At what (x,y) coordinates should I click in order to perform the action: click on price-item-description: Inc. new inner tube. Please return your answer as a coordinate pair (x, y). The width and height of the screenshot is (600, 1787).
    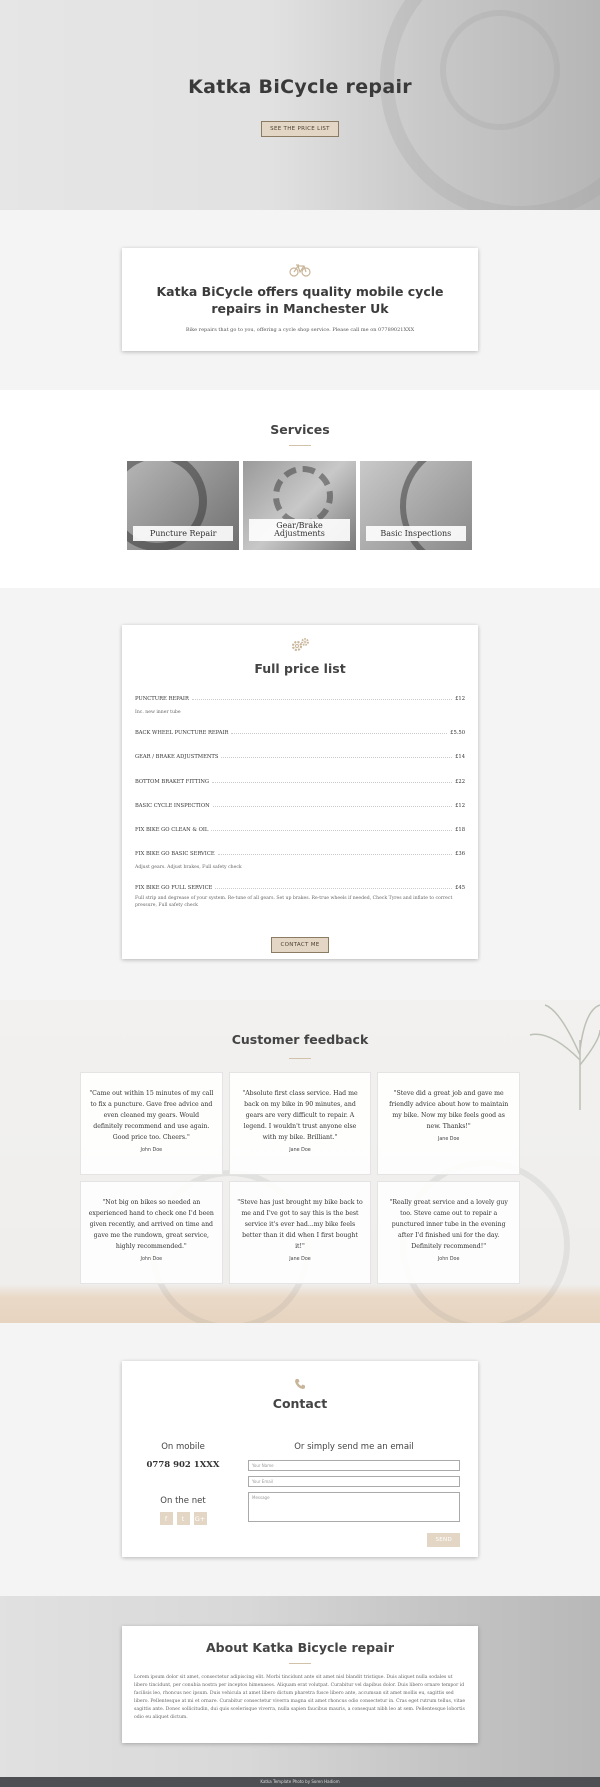
    Looking at the image, I should click on (158, 712).